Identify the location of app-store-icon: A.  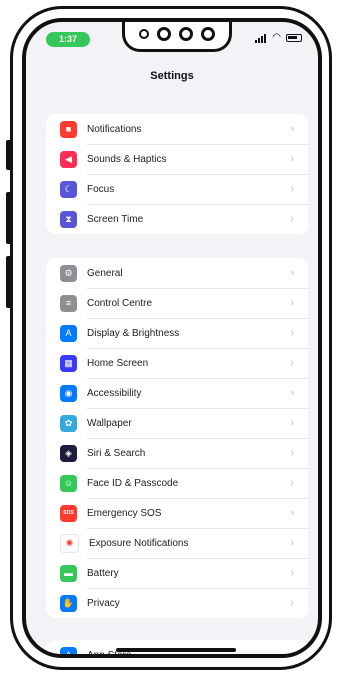
(68, 650).